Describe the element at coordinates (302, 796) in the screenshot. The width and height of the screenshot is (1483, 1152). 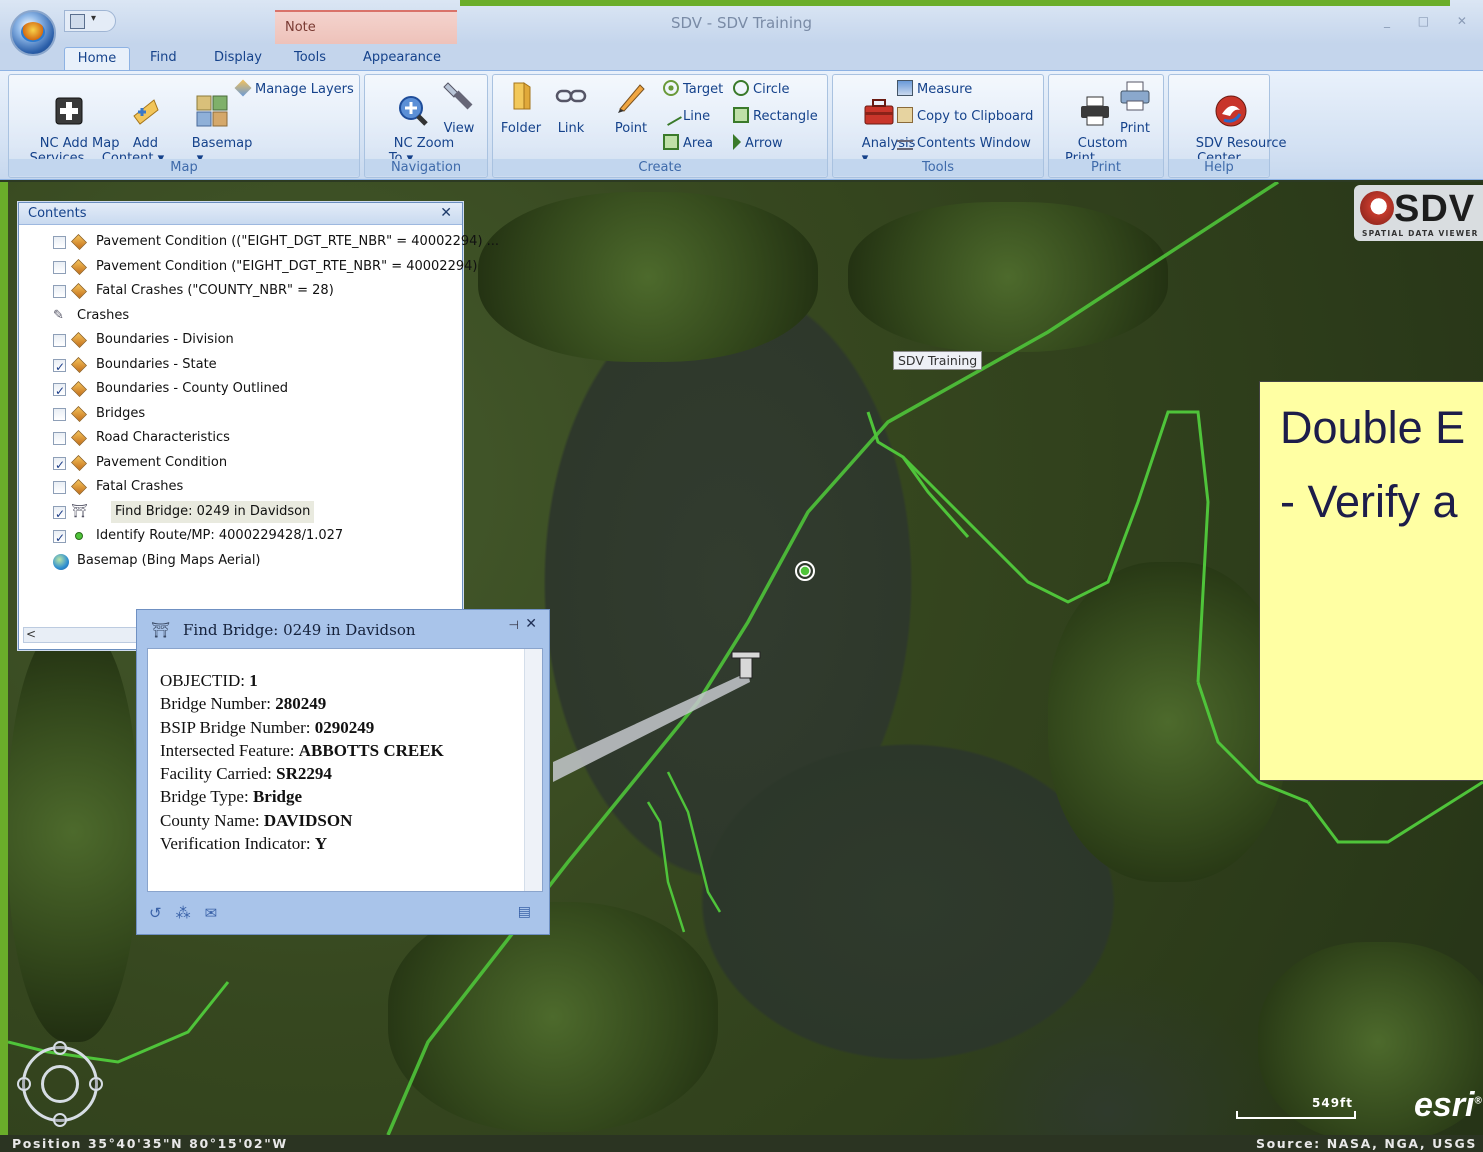
I see `attribute-row: Bridge Type: Bridge` at that location.